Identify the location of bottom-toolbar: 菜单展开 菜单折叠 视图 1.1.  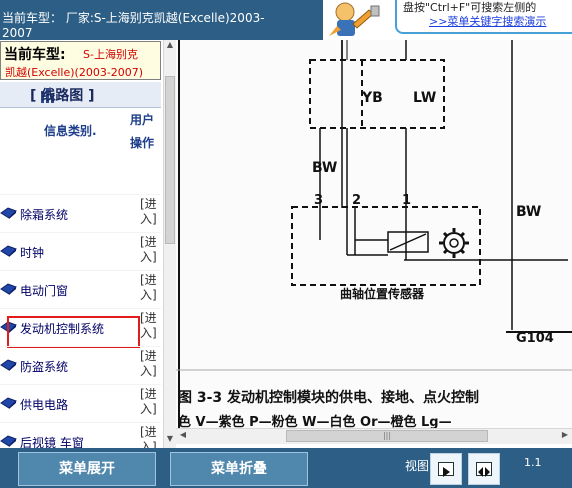
(286, 468).